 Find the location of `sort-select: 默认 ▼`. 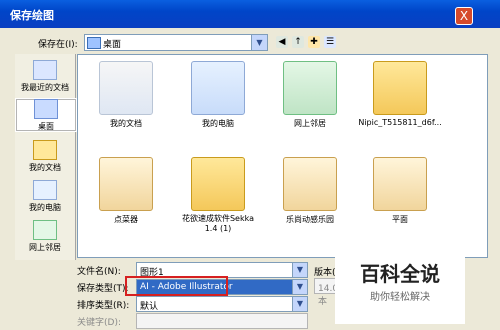

sort-select: 默认 ▼ is located at coordinates (222, 304).